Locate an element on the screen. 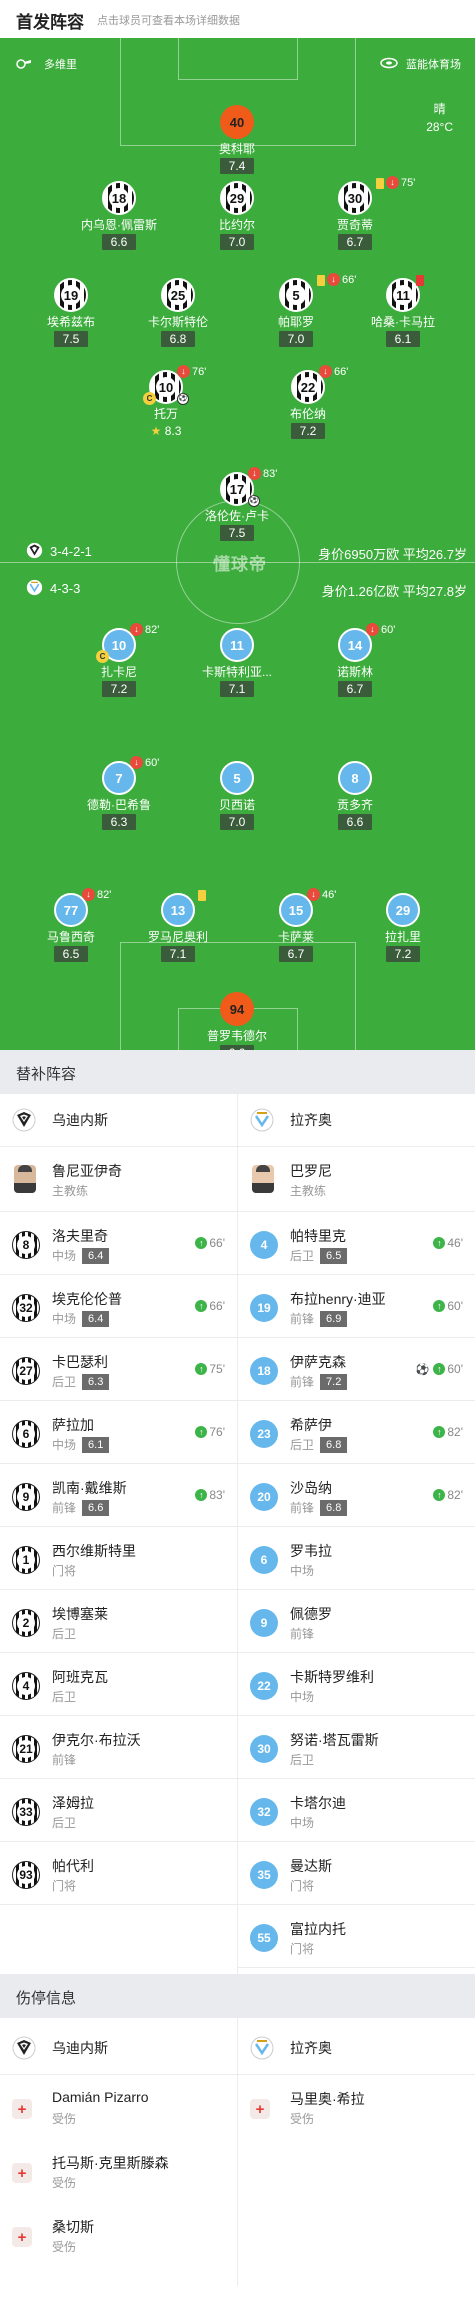  goal-ball-icon: ⚽ is located at coordinates (422, 1369).